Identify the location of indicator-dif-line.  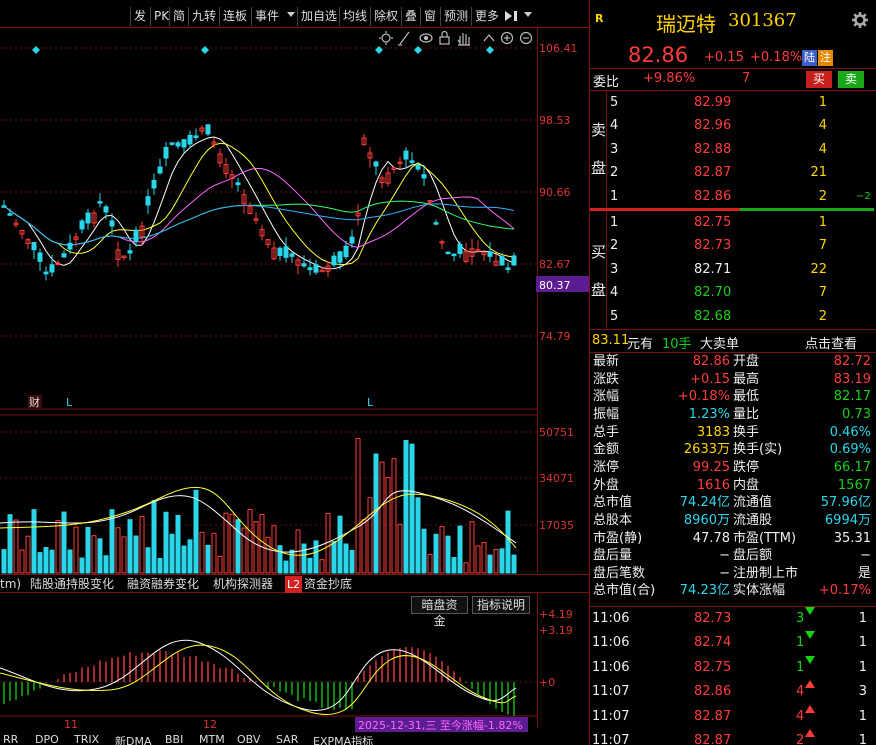
(258, 675).